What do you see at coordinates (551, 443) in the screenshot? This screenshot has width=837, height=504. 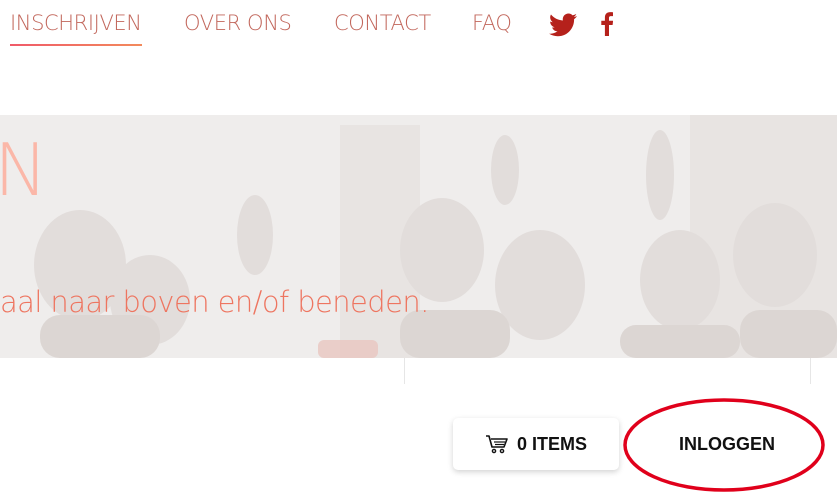 I see `cart-count-label: 0 ITEMS` at bounding box center [551, 443].